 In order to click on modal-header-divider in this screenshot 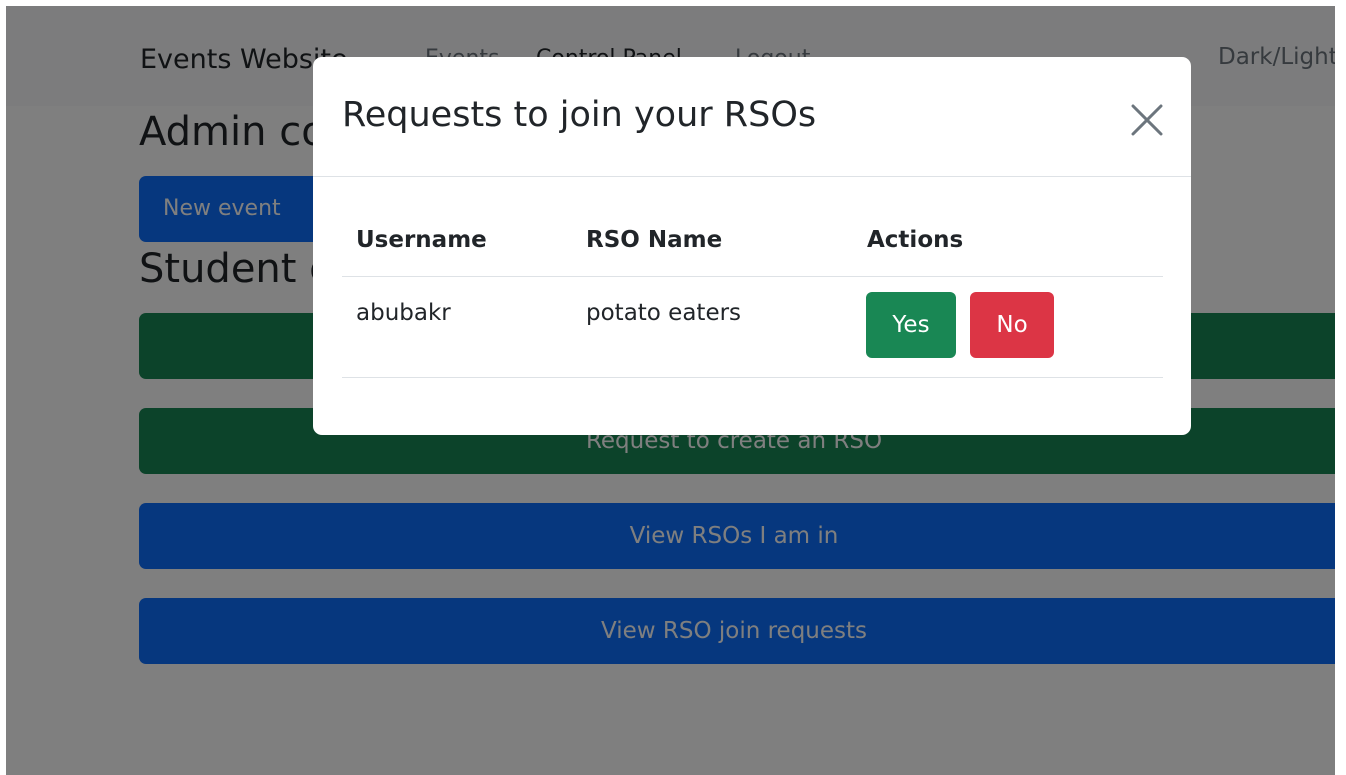, I will do `click(752, 176)`.